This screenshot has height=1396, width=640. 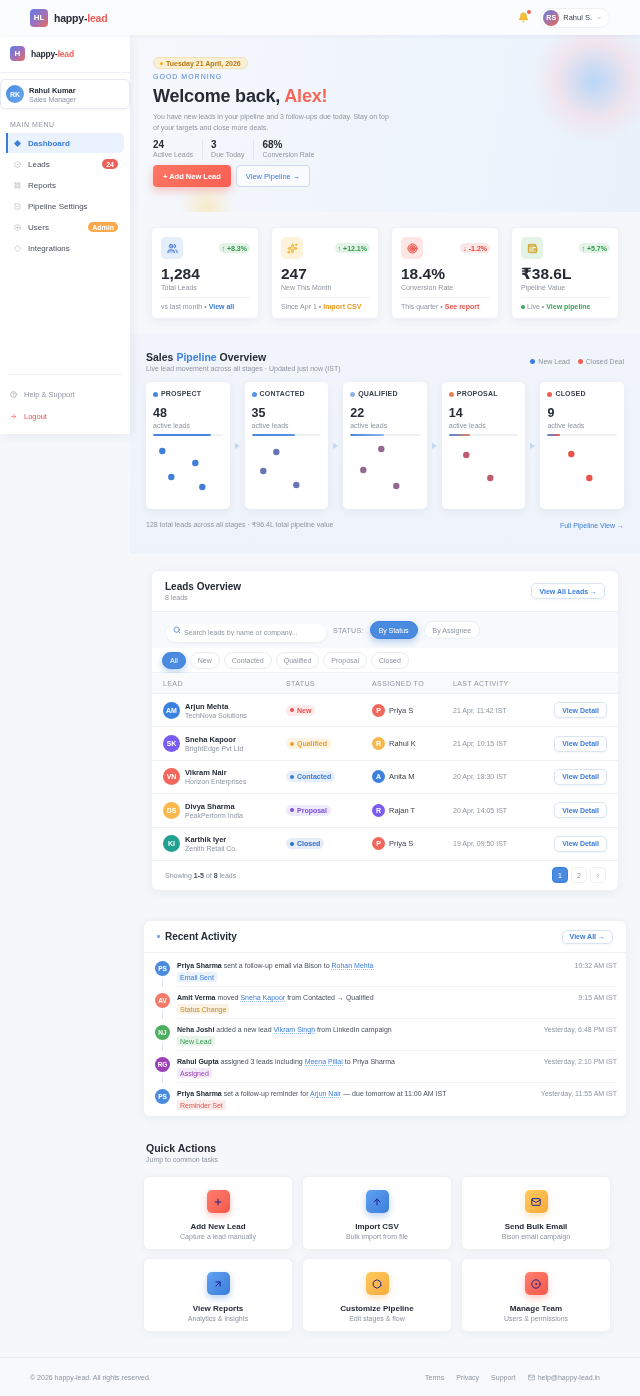 What do you see at coordinates (203, 586) in the screenshot?
I see `leads-title: Leads Overview` at bounding box center [203, 586].